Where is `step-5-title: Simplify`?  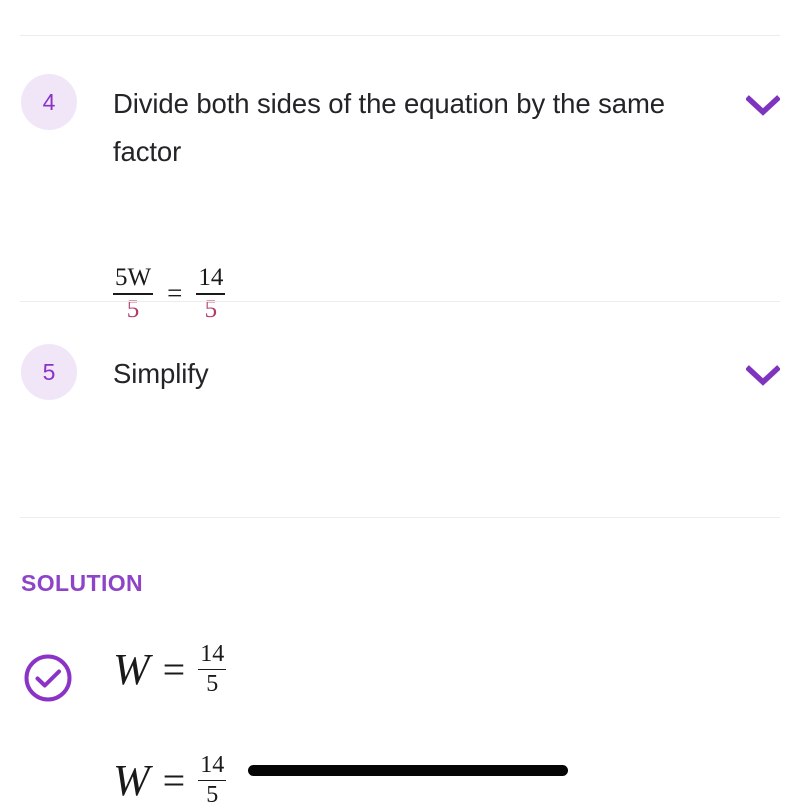 step-5-title: Simplify is located at coordinates (161, 373).